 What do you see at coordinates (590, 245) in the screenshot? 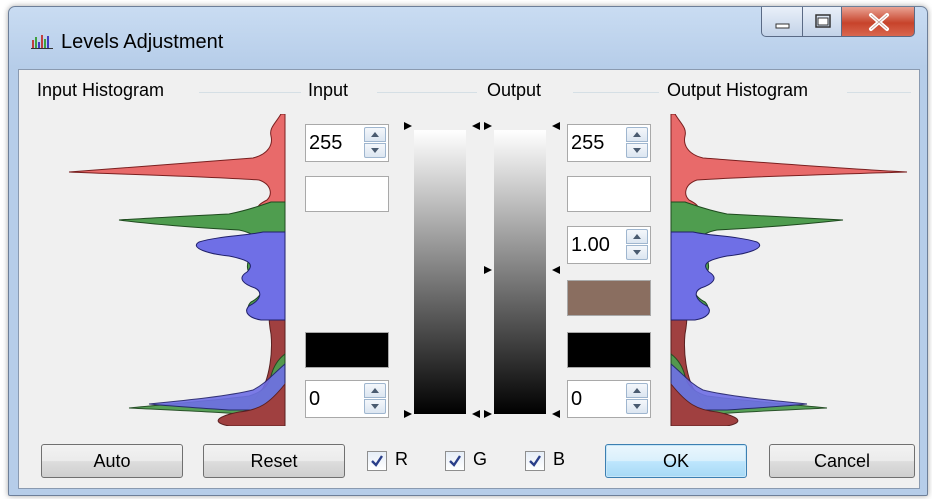
I see `output-gamma-value: 1.00` at bounding box center [590, 245].